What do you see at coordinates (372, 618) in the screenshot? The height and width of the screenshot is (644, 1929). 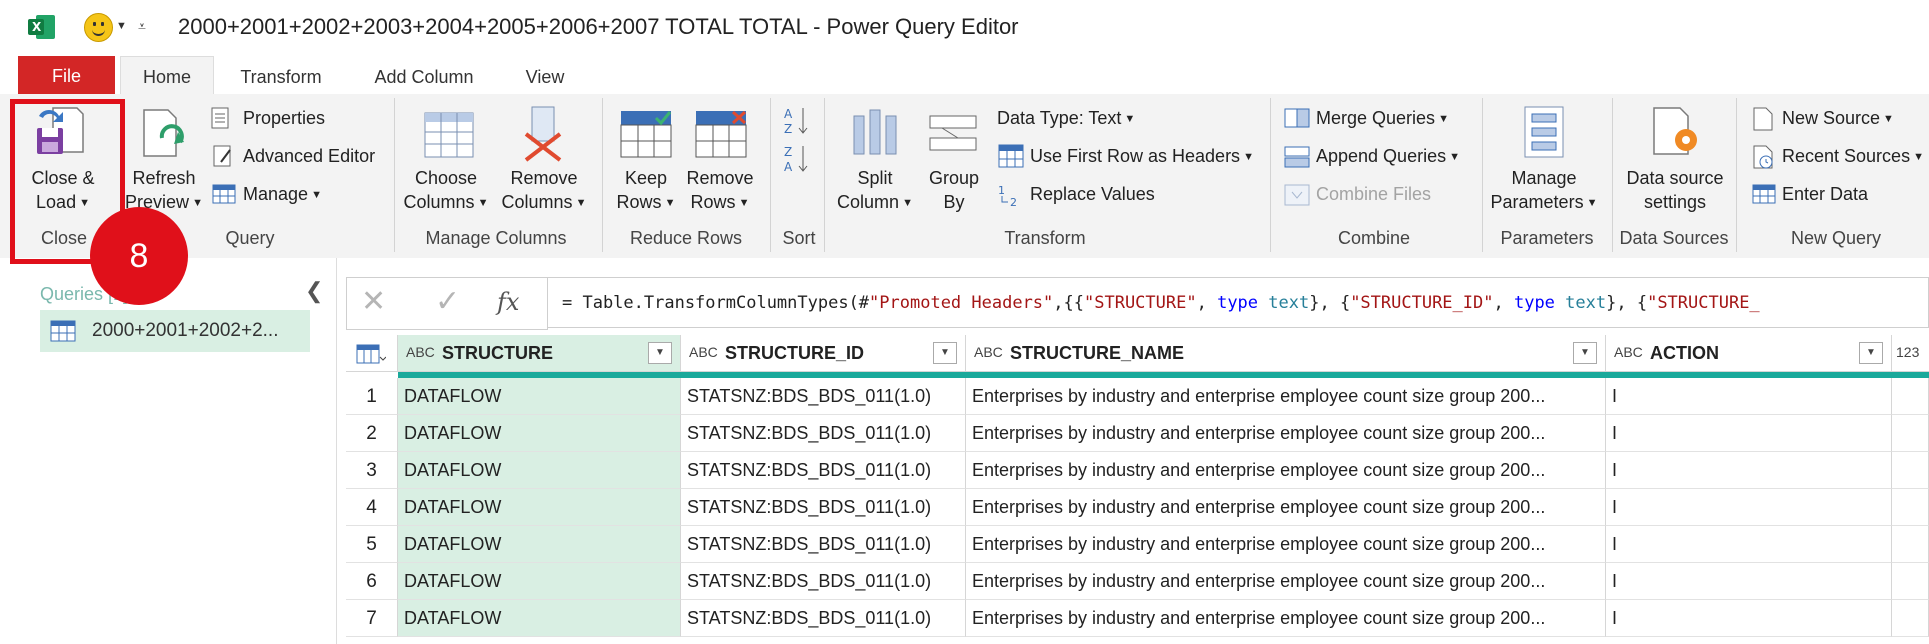 I see `row-number: 7` at bounding box center [372, 618].